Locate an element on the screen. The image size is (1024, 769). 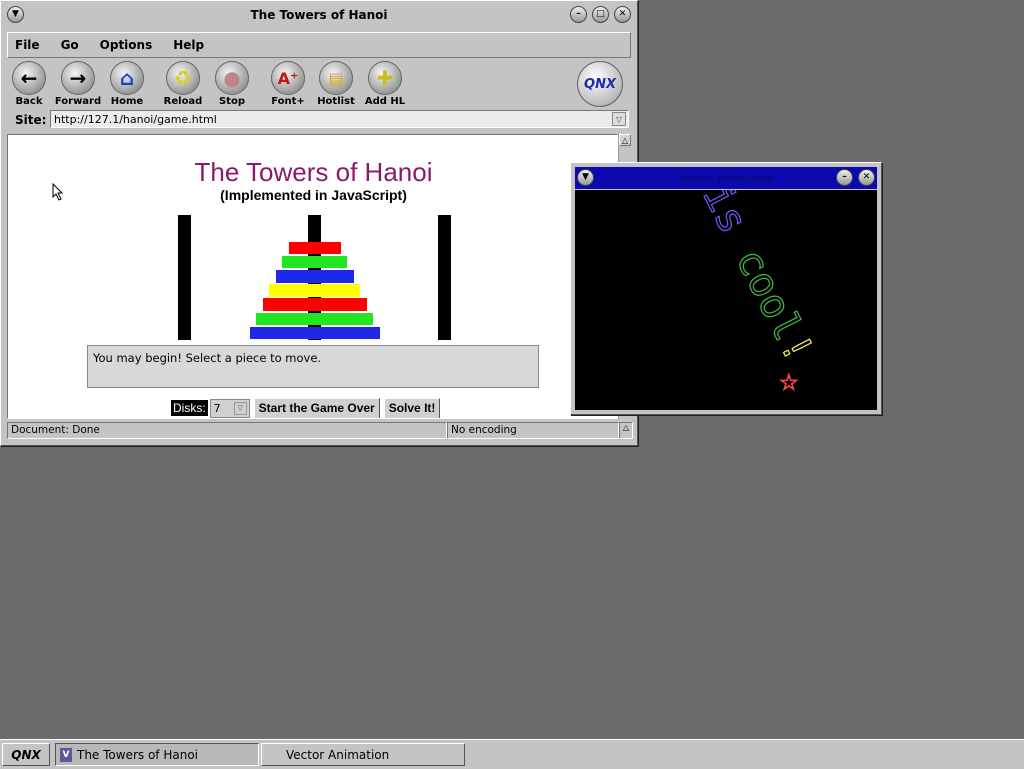
task-vector-animation: Vector Animation is located at coordinates (363, 754).